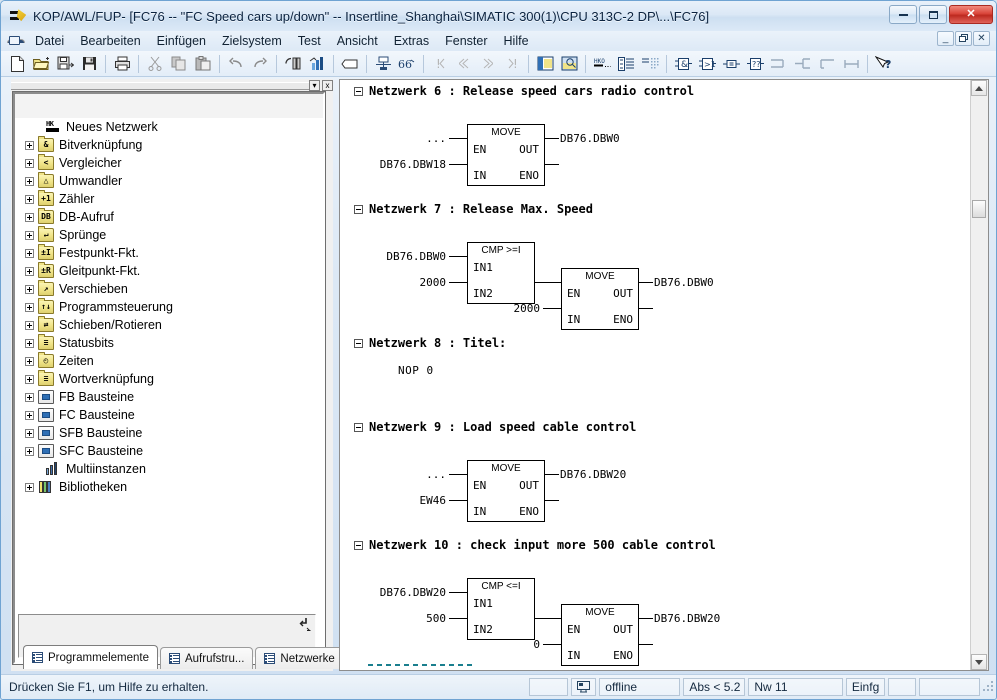 The height and width of the screenshot is (700, 997). Describe the element at coordinates (305, 624) in the screenshot. I see `goto-icon` at that location.